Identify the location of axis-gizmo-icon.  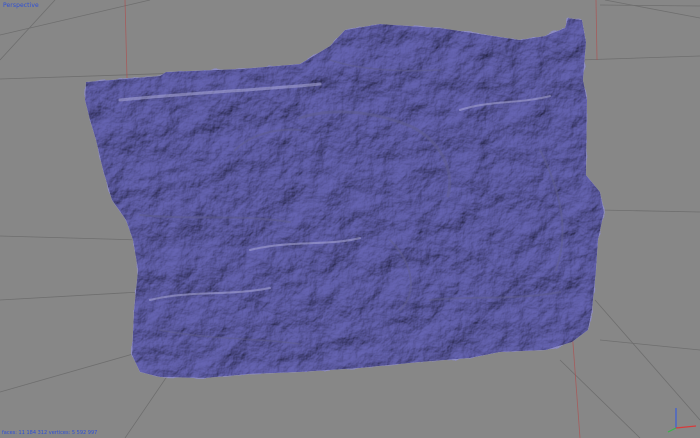
(682, 420).